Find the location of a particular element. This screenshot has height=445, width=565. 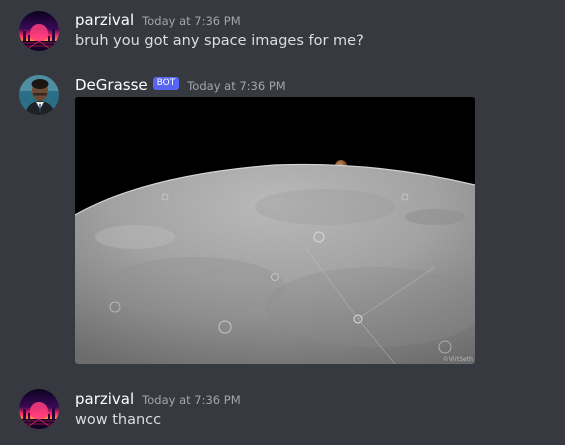

bot-badge: BOT is located at coordinates (166, 83).